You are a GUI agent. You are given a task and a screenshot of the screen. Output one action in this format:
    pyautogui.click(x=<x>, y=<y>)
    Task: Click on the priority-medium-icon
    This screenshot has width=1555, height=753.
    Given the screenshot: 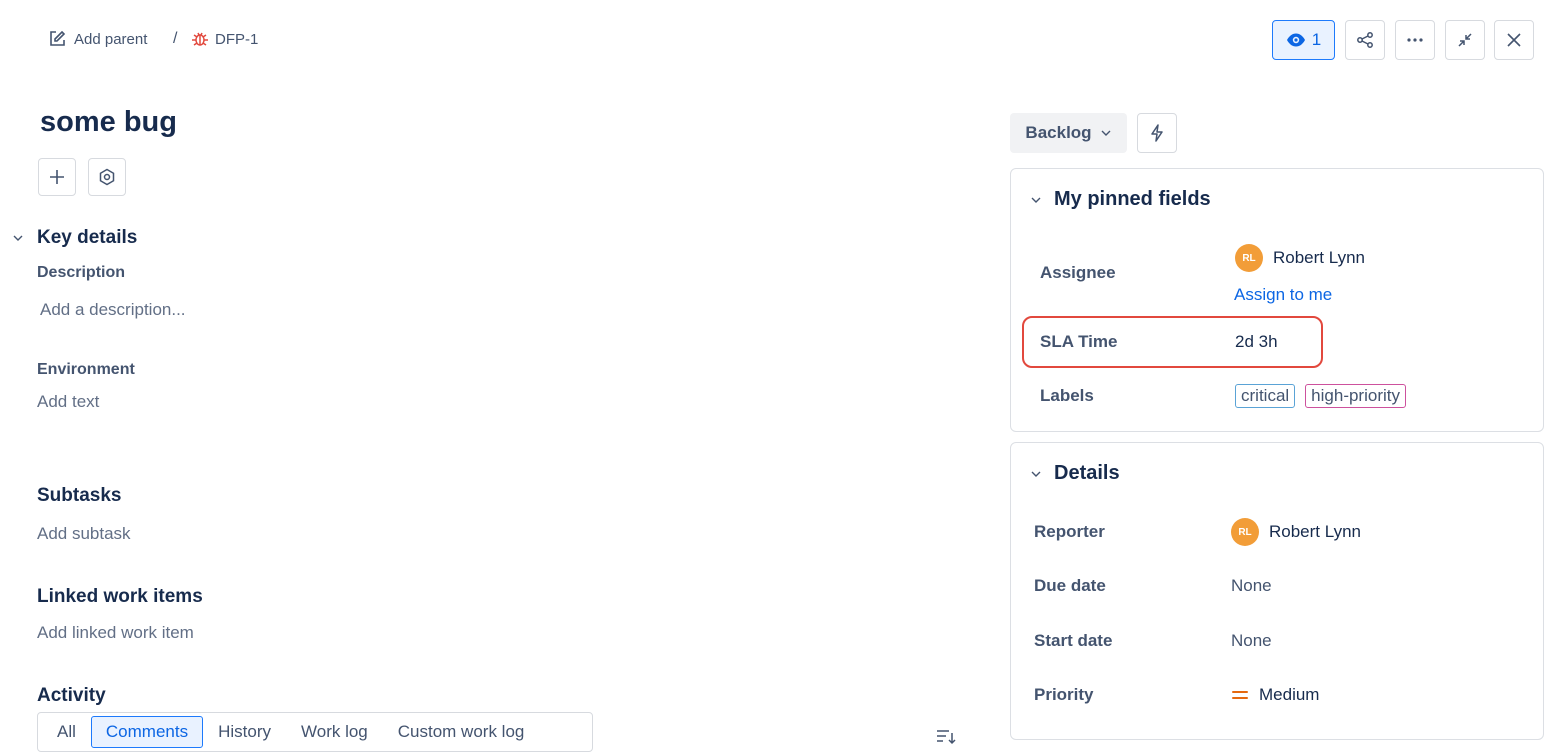 What is the action you would take?
    pyautogui.click(x=1240, y=695)
    